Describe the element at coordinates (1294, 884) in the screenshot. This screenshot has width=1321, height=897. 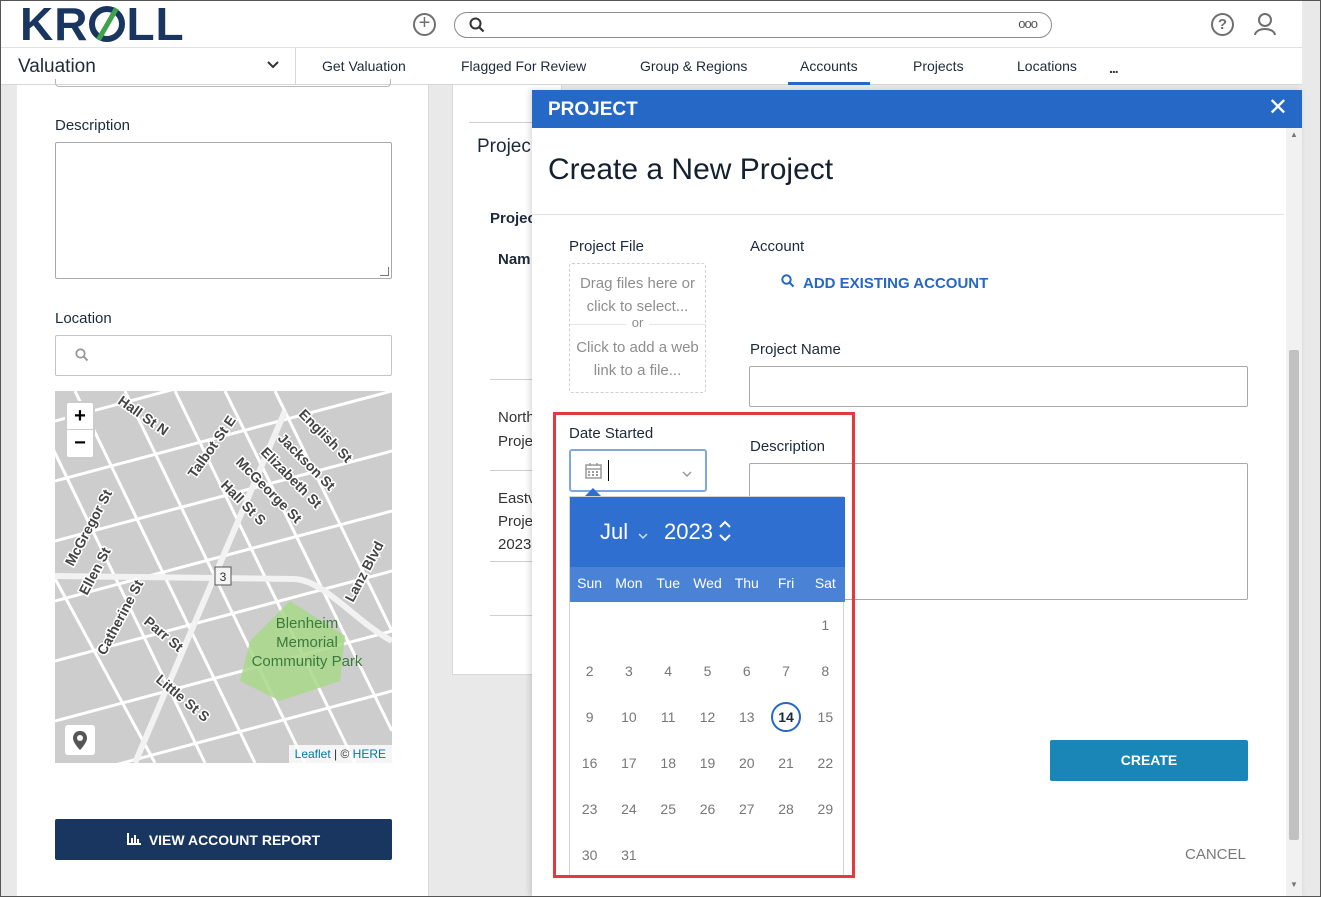
I see `scroll-down-icon: ▼` at that location.